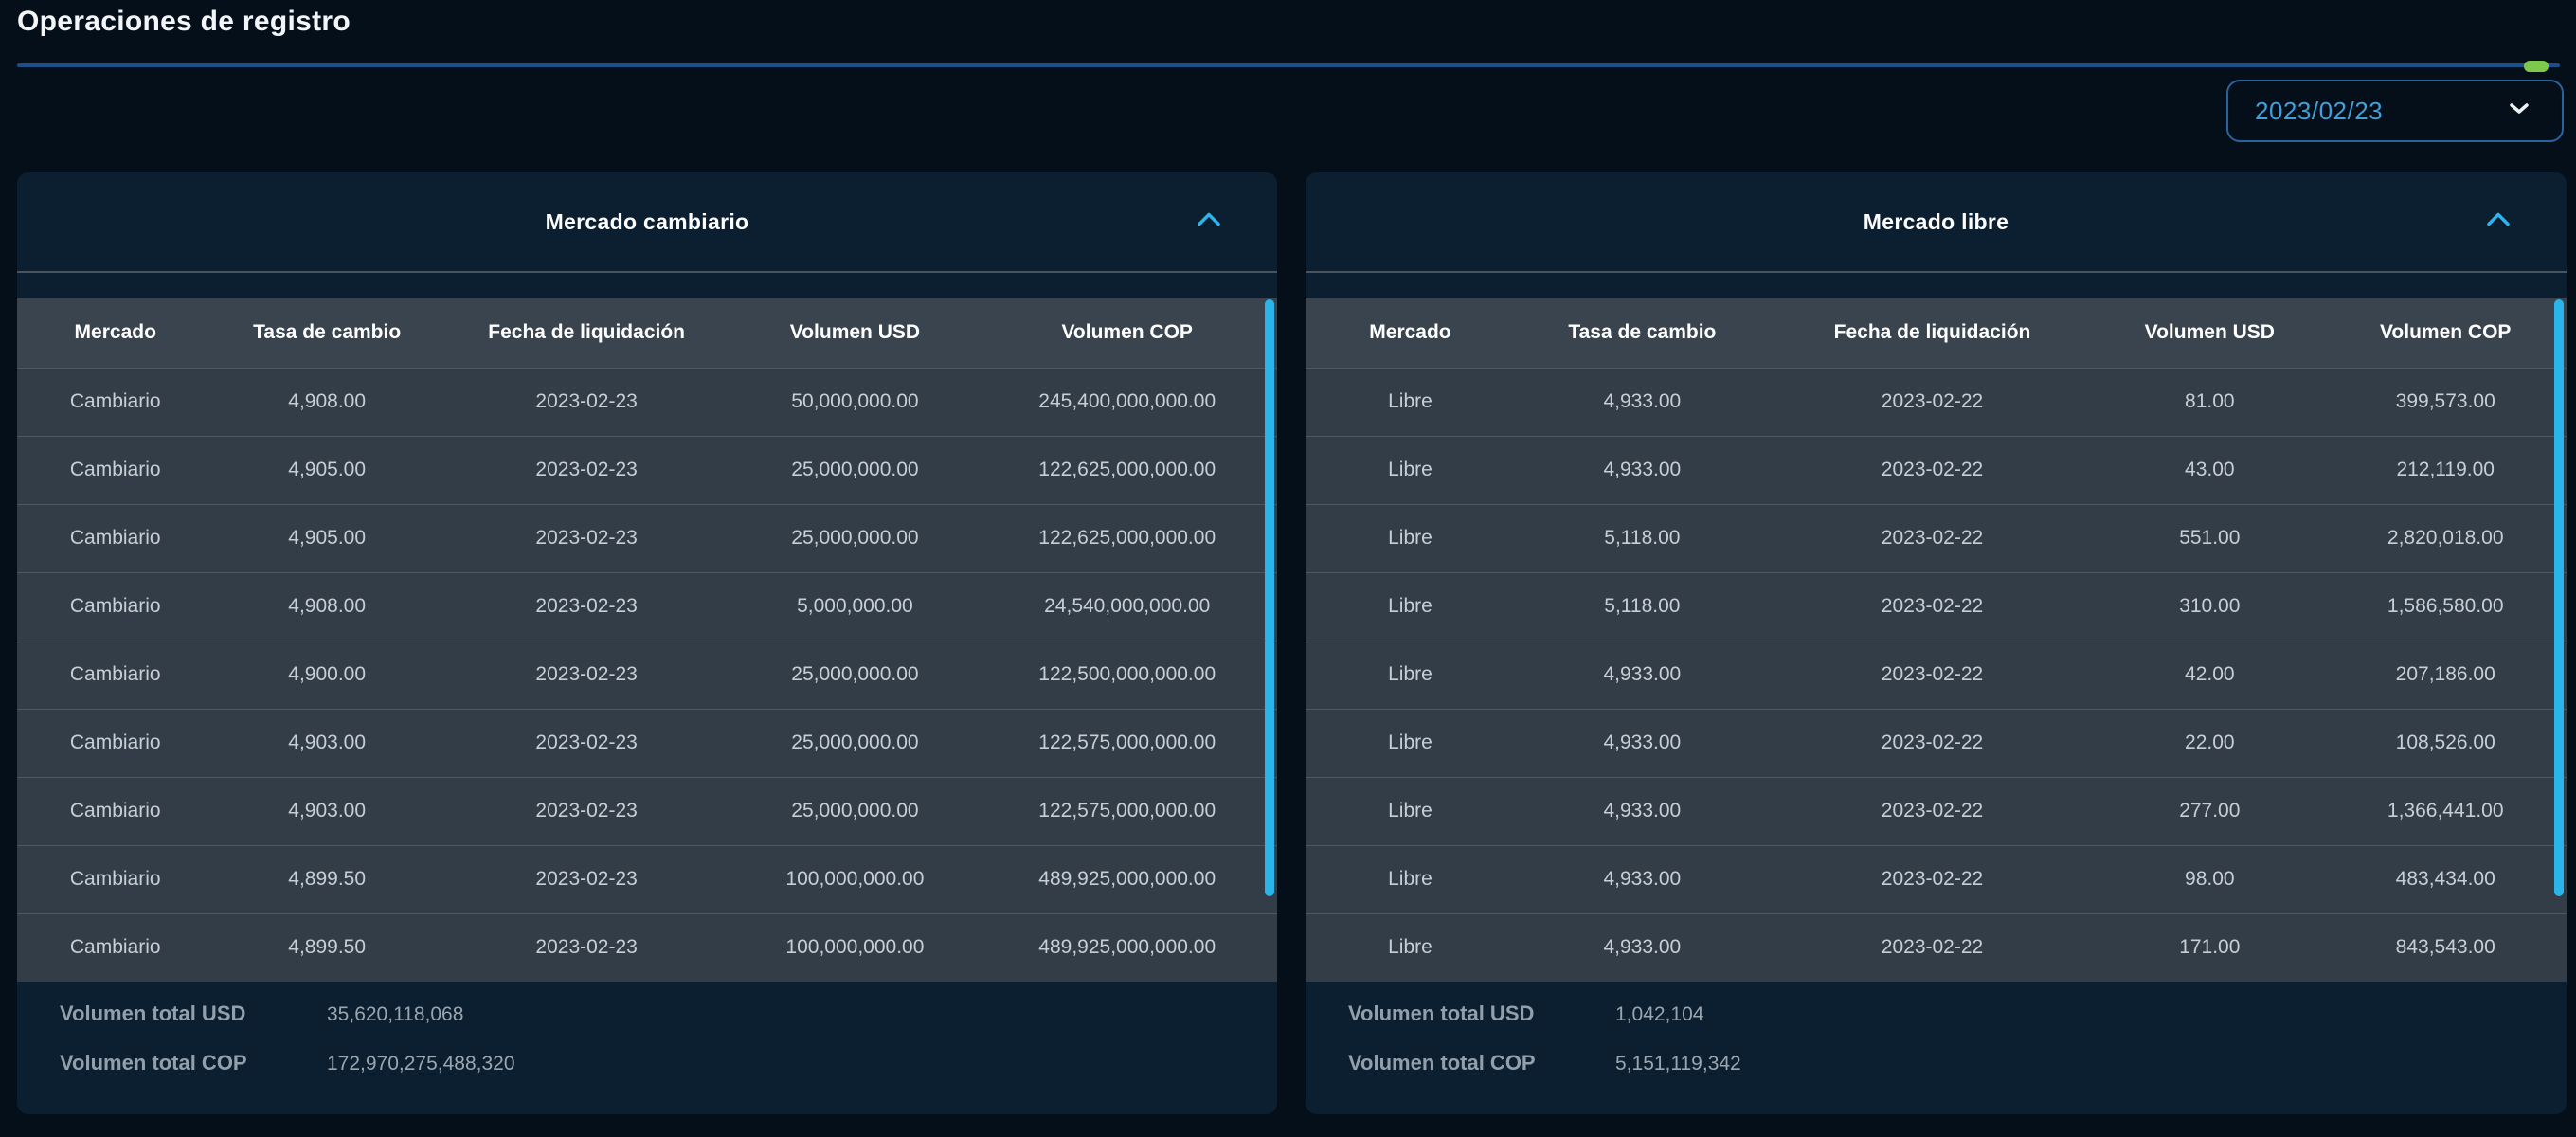  I want to click on date-filter-value: 2023/02/23, so click(2319, 110).